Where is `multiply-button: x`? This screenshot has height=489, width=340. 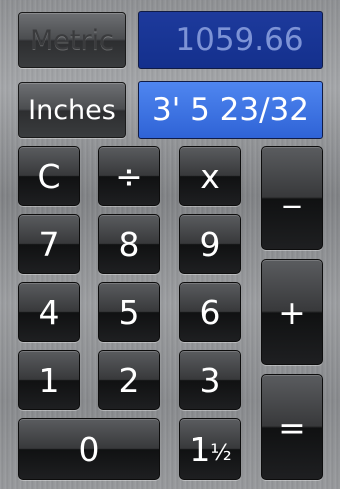
multiply-button: x is located at coordinates (210, 176).